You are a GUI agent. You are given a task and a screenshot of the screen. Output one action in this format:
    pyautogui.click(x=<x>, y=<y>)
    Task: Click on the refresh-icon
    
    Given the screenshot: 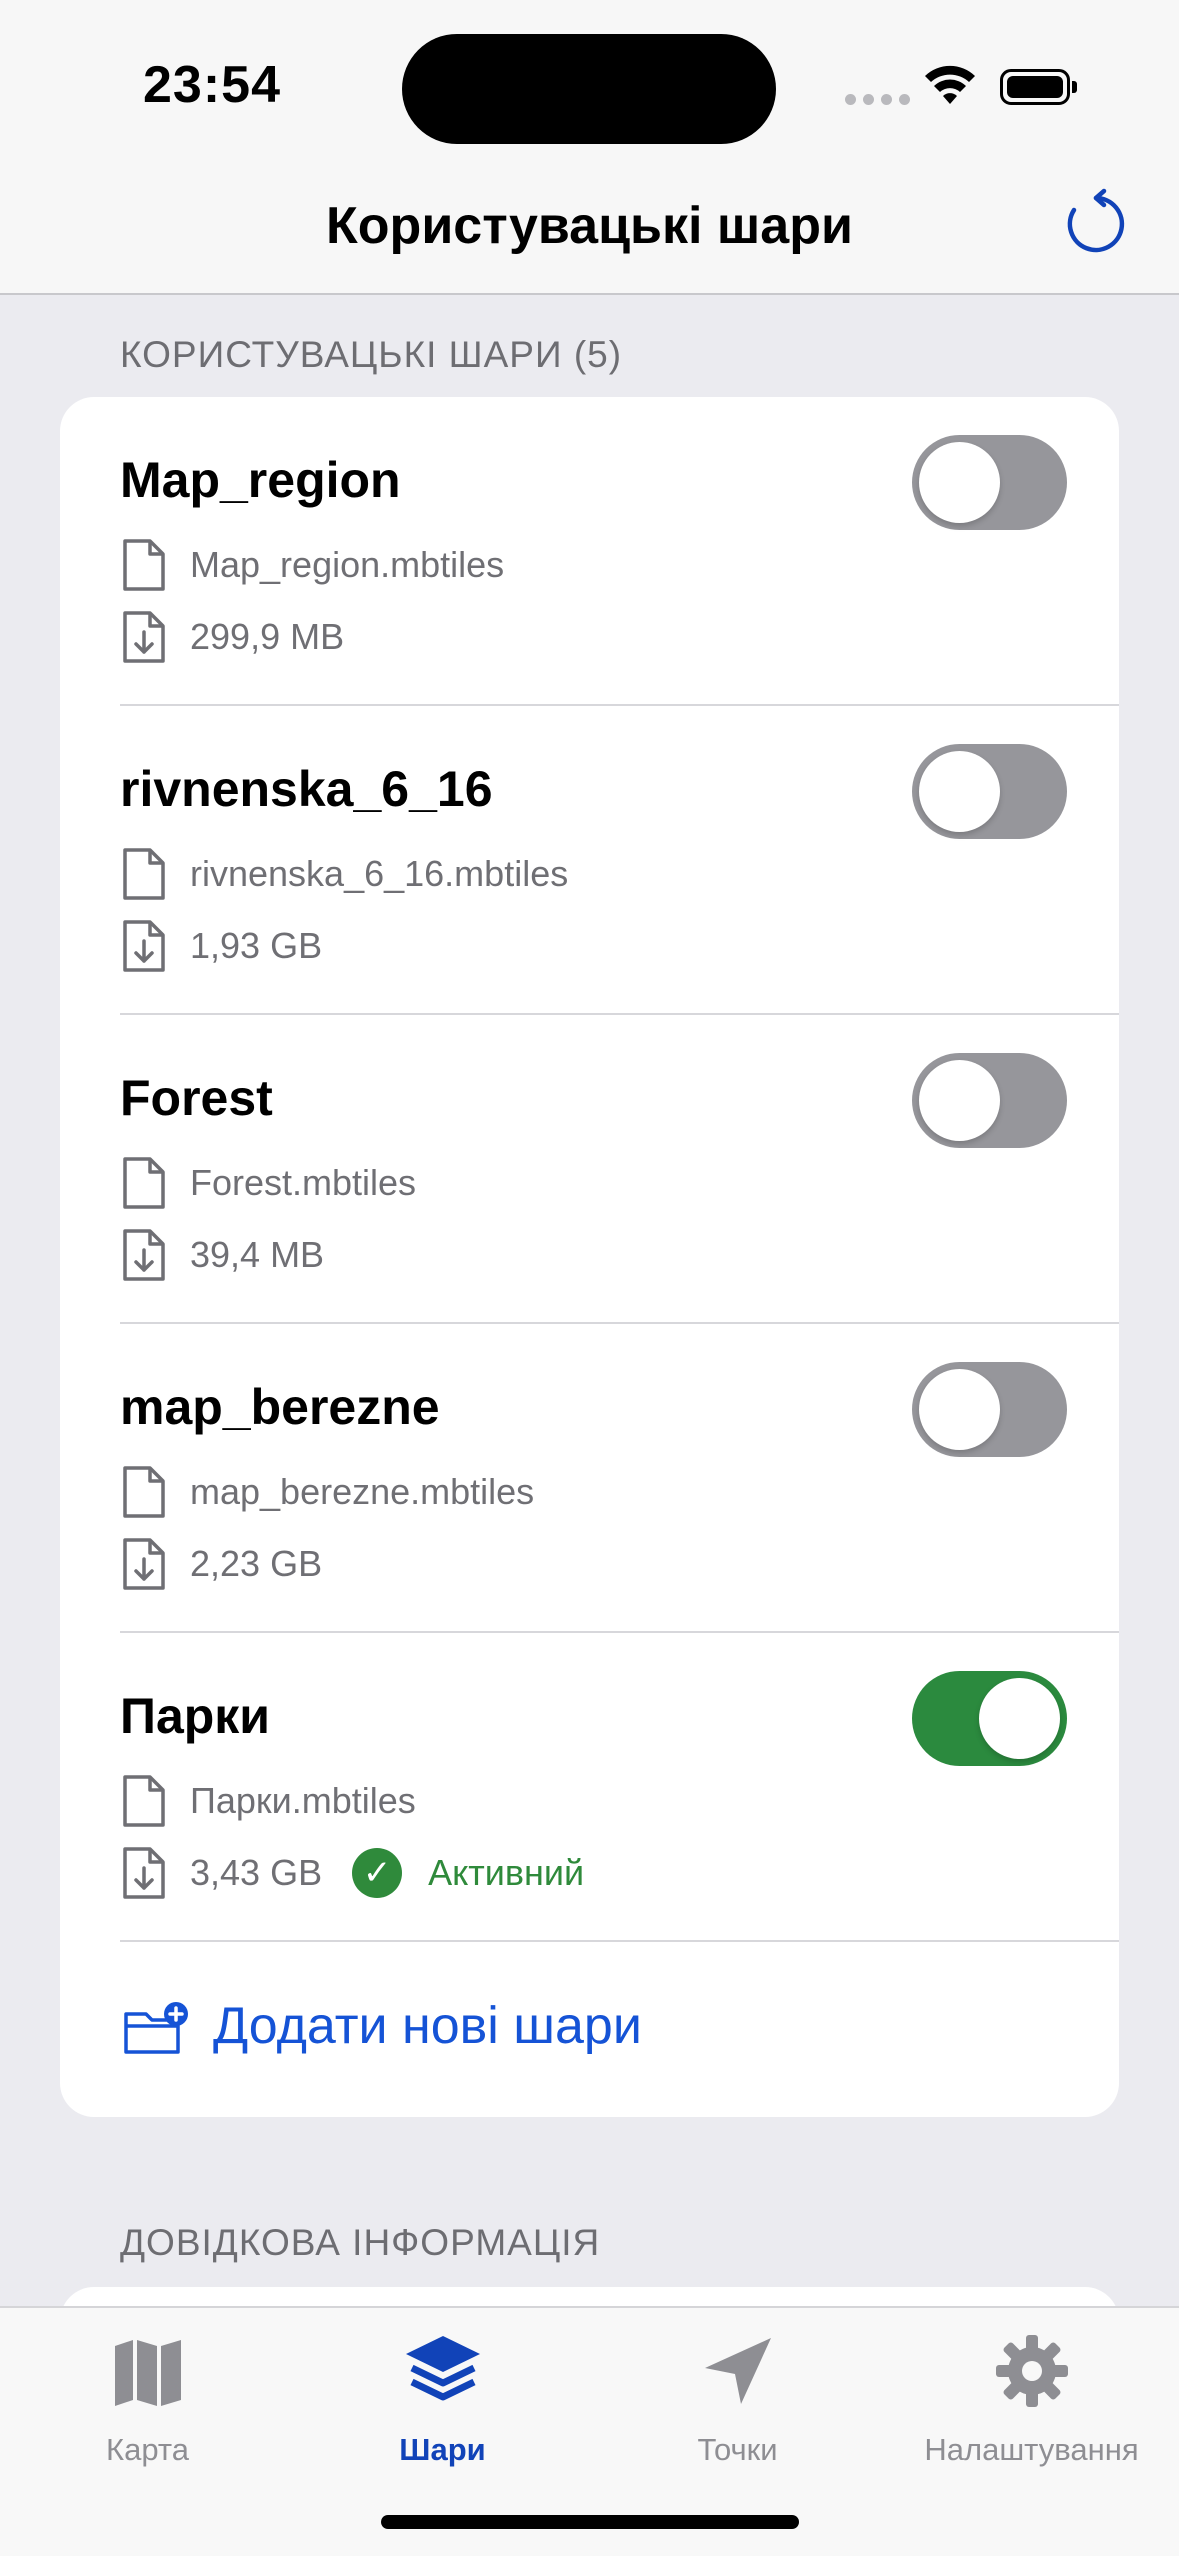 What is the action you would take?
    pyautogui.click(x=1096, y=224)
    